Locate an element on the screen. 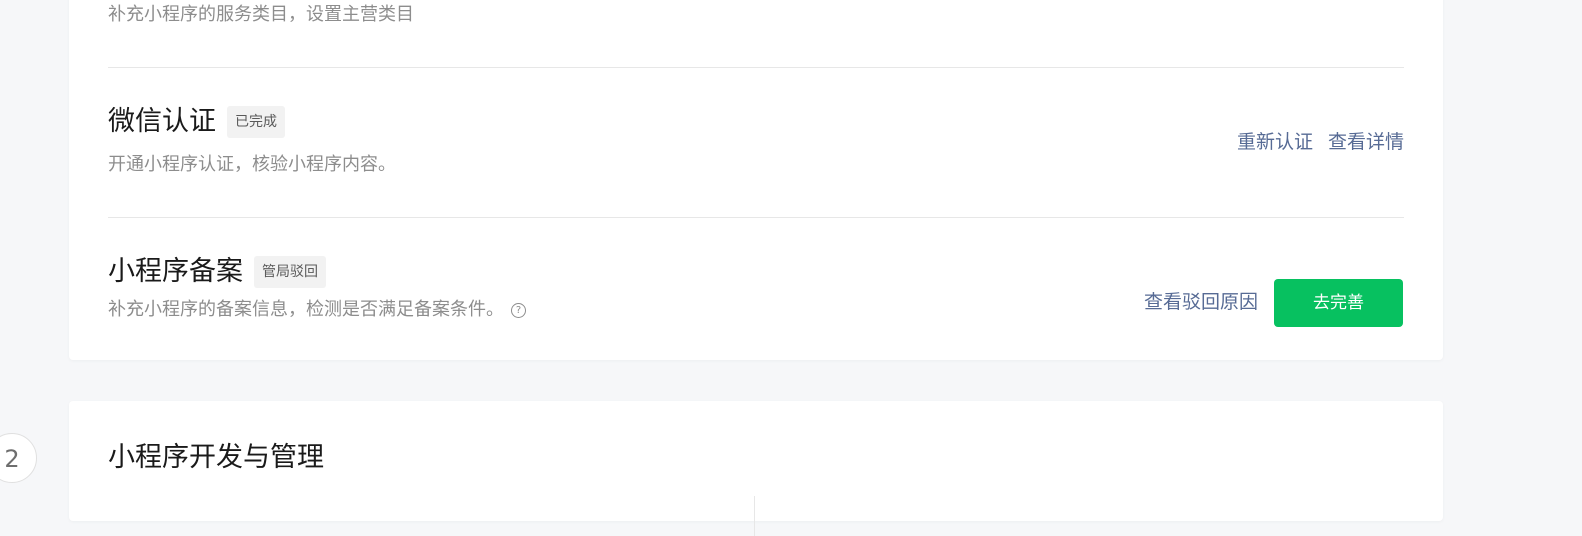  filing-description-row: 补充小程序的备案信息，检测是否满足备案条件。 ? is located at coordinates (317, 310).